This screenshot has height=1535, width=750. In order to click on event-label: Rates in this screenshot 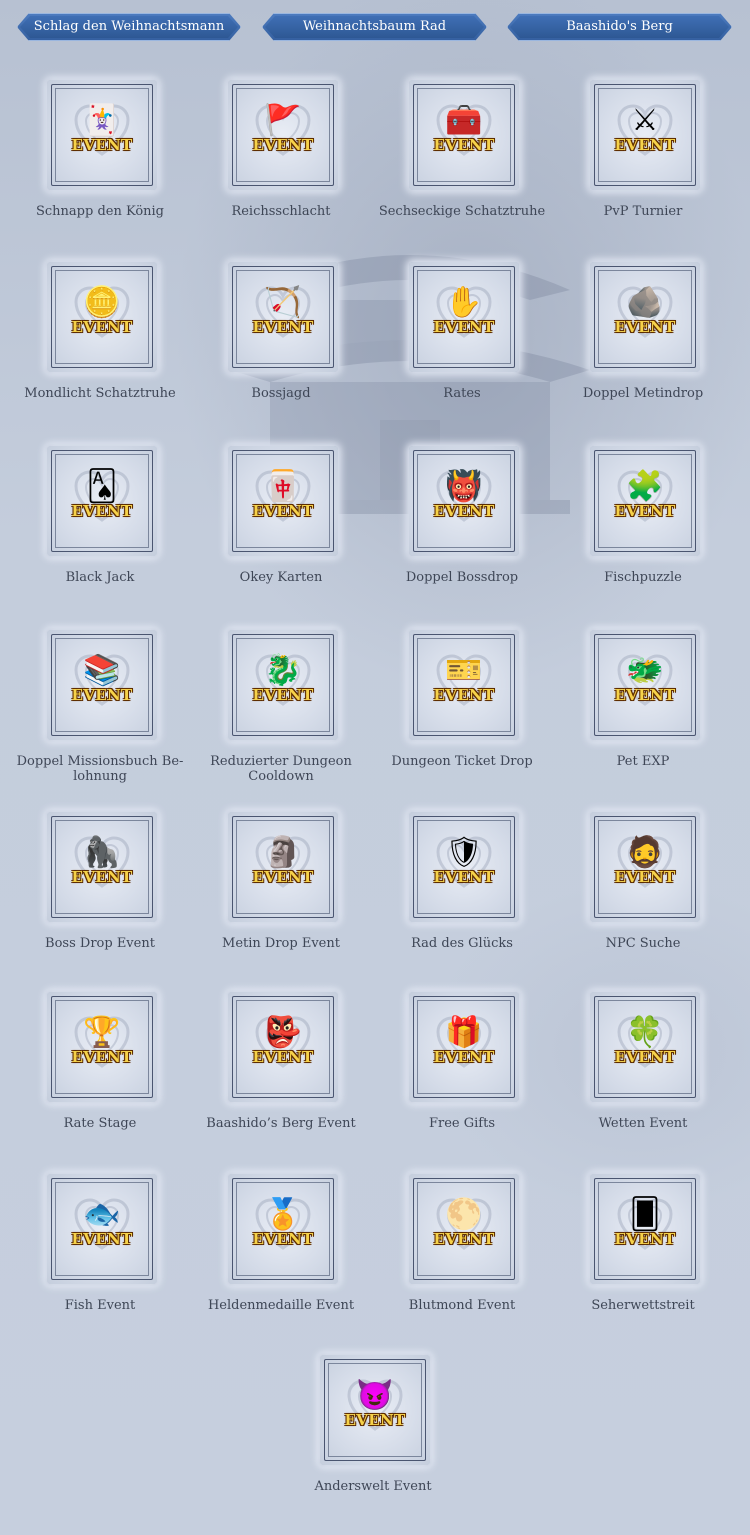, I will do `click(462, 393)`.